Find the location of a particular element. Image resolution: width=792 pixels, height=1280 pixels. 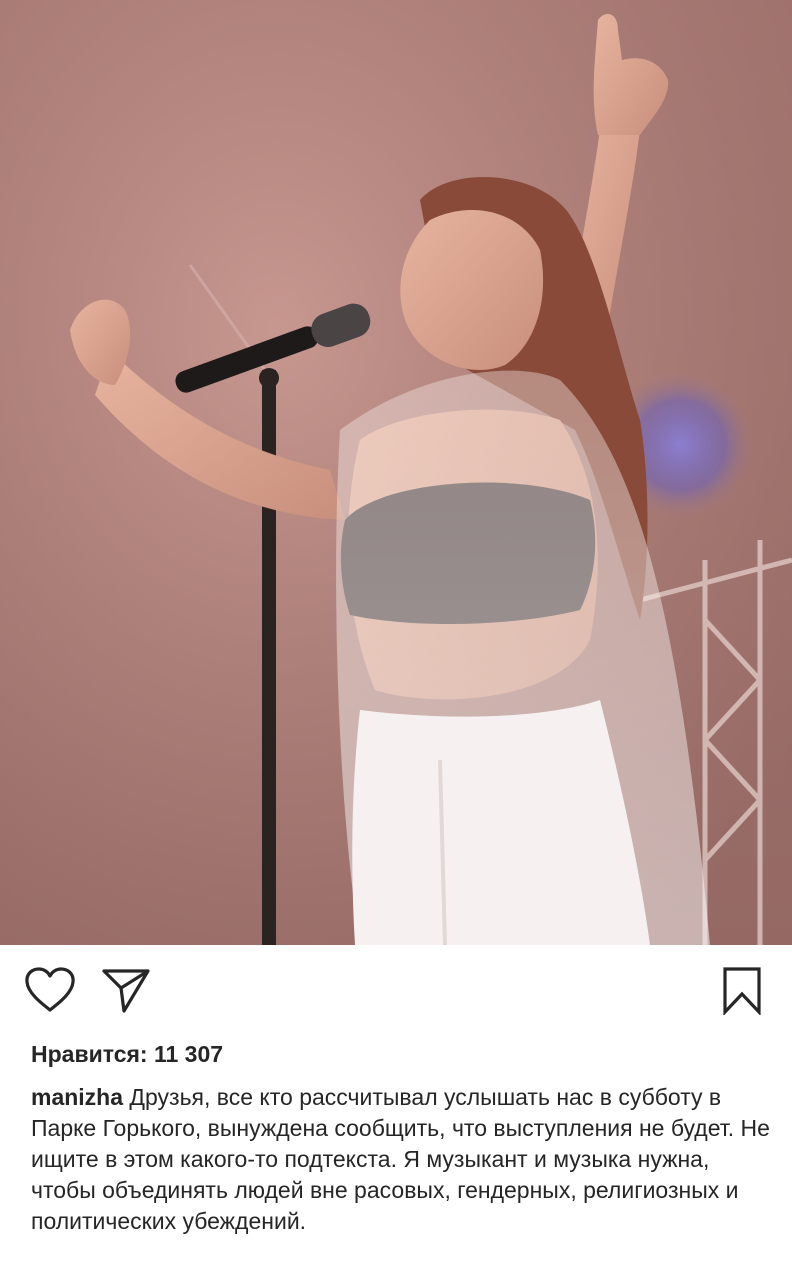

paper-plane-icon is located at coordinates (126, 991).